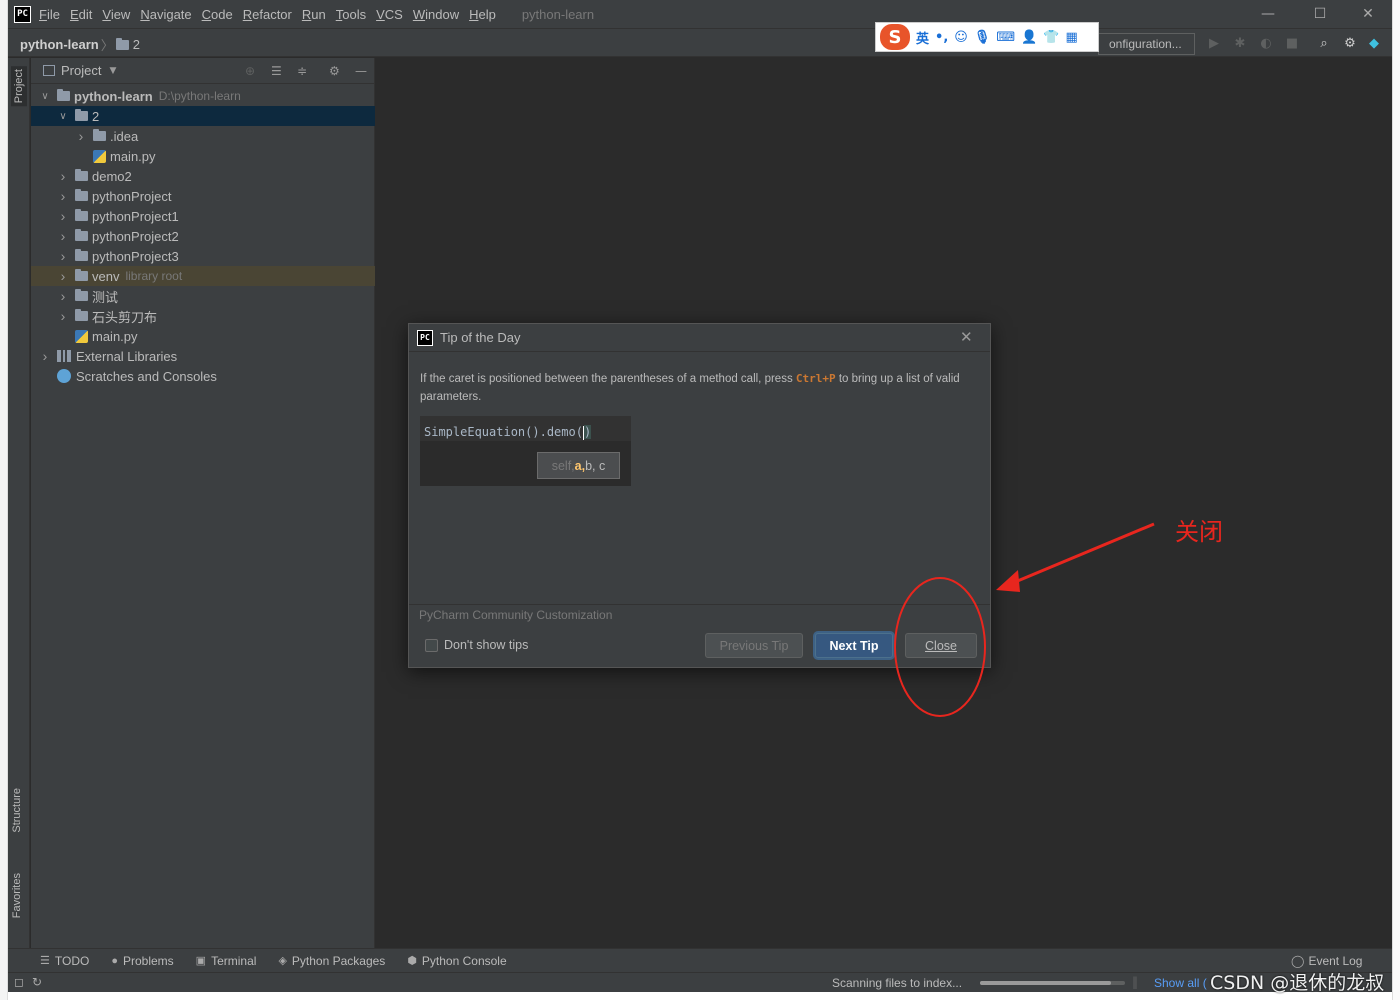 The width and height of the screenshot is (1400, 1000). What do you see at coordinates (982, 37) in the screenshot?
I see `microphone-icon: 🎙` at bounding box center [982, 37].